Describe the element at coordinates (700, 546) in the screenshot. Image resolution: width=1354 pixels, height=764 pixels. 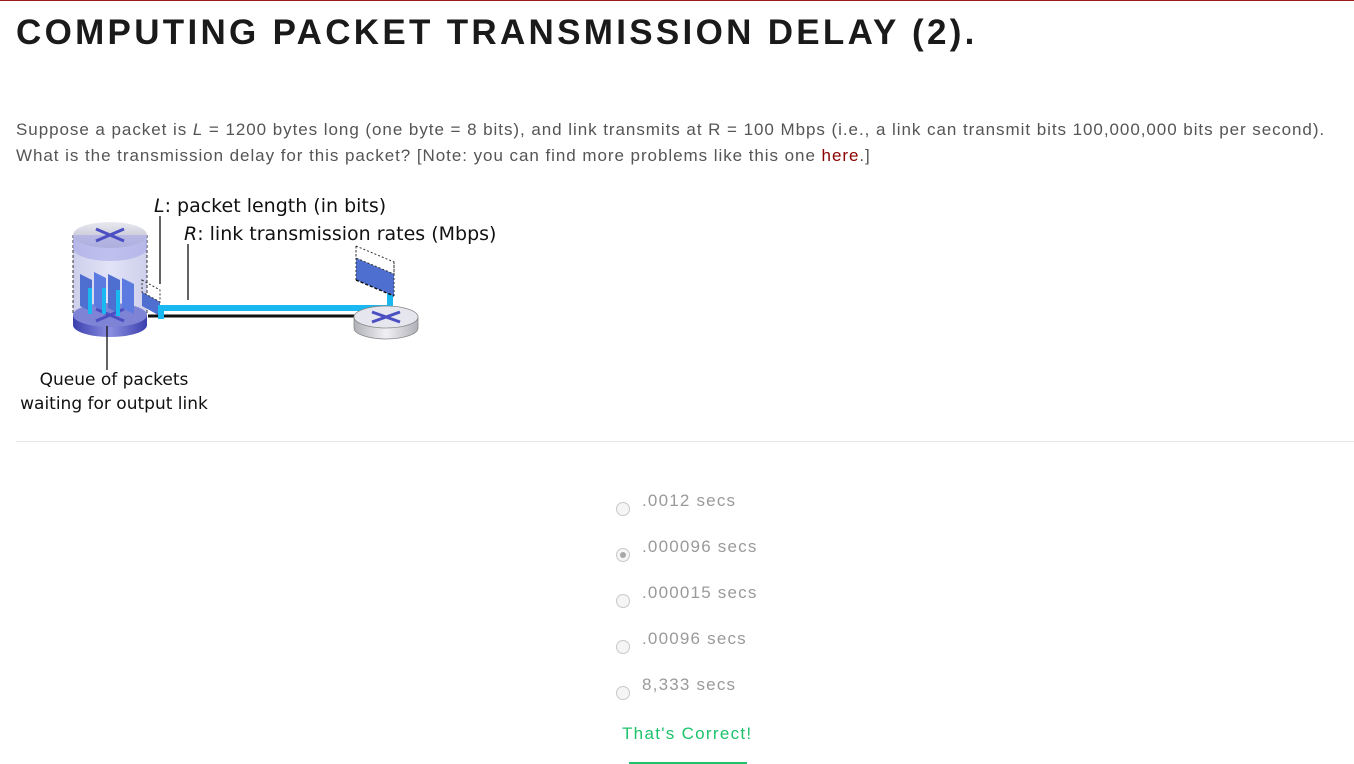
I see `answer-option-label: .000096 secs` at that location.